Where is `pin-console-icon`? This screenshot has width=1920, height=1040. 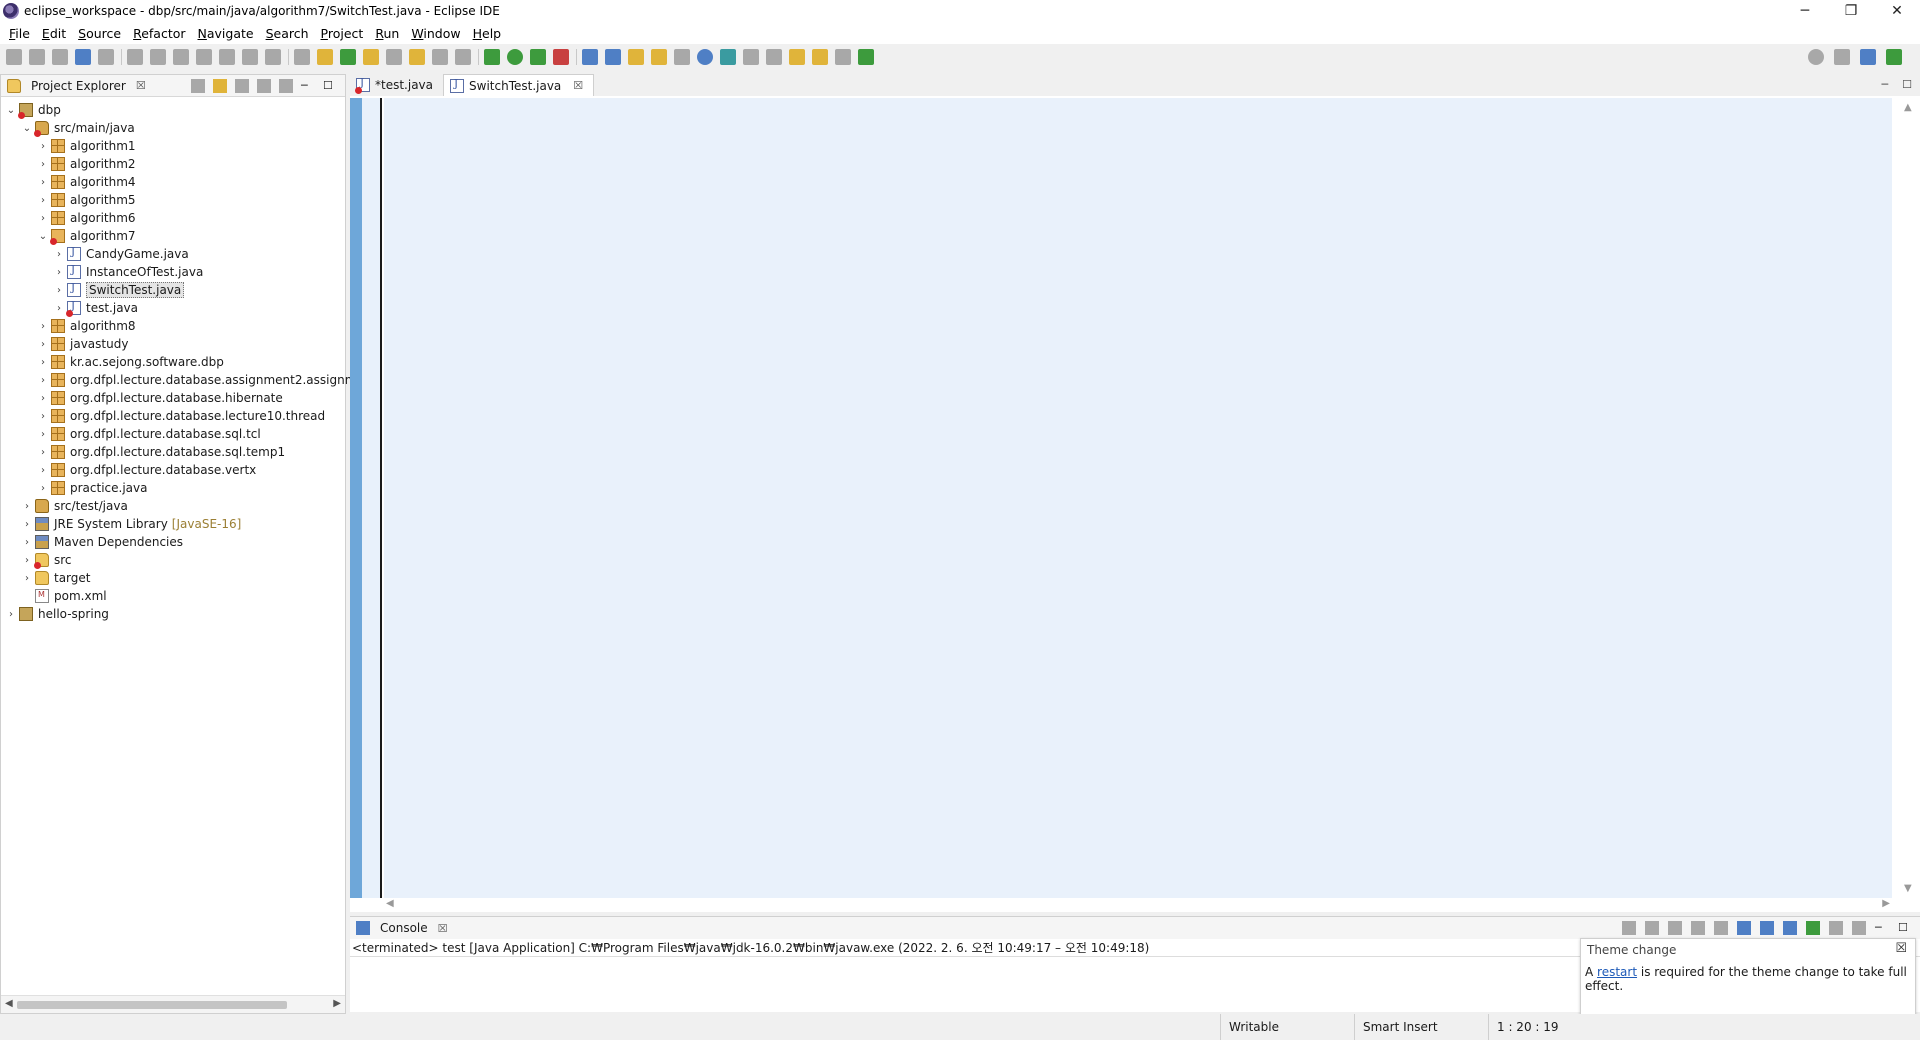
pin-console-icon is located at coordinates (1813, 928).